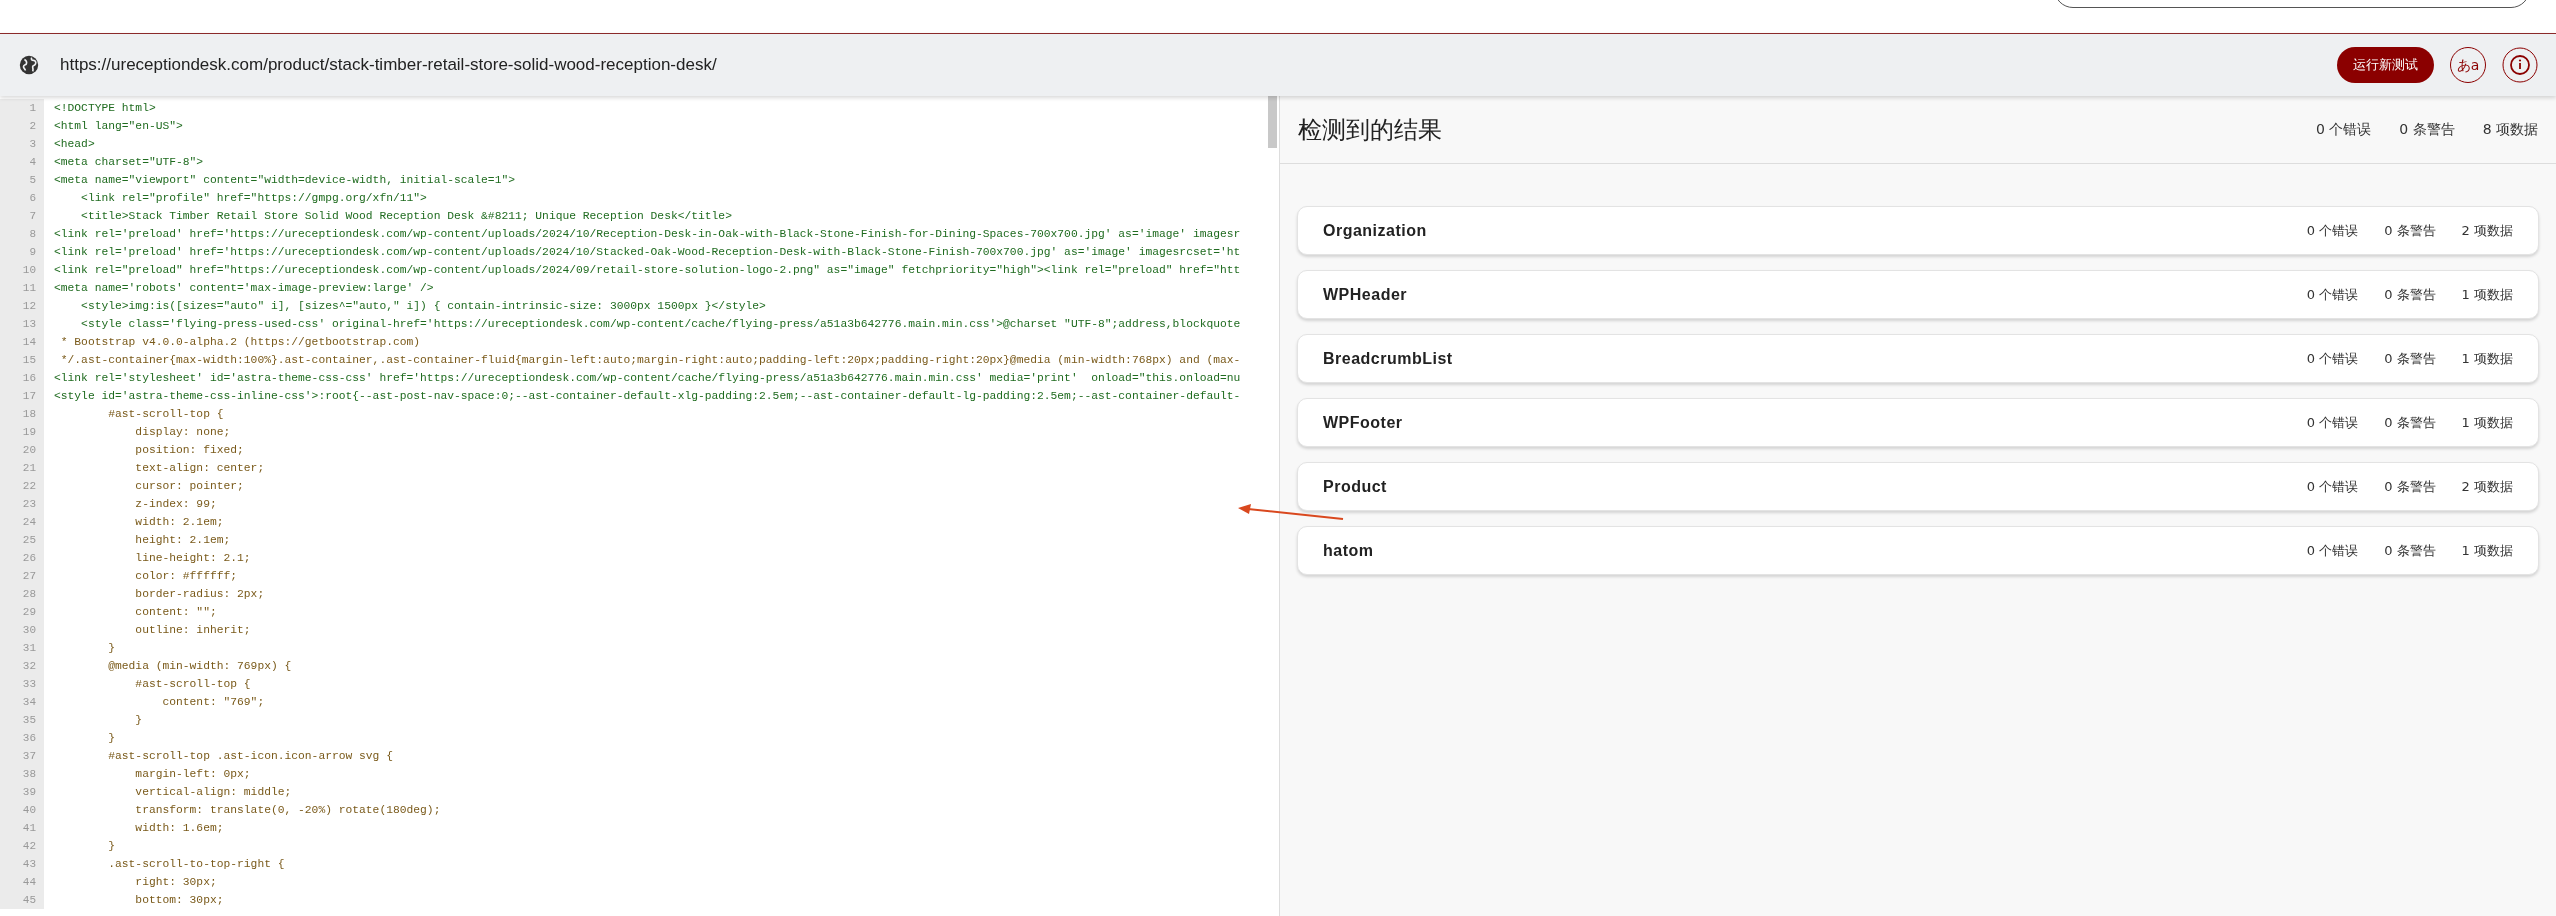  I want to click on result-type: hatom, so click(1348, 550).